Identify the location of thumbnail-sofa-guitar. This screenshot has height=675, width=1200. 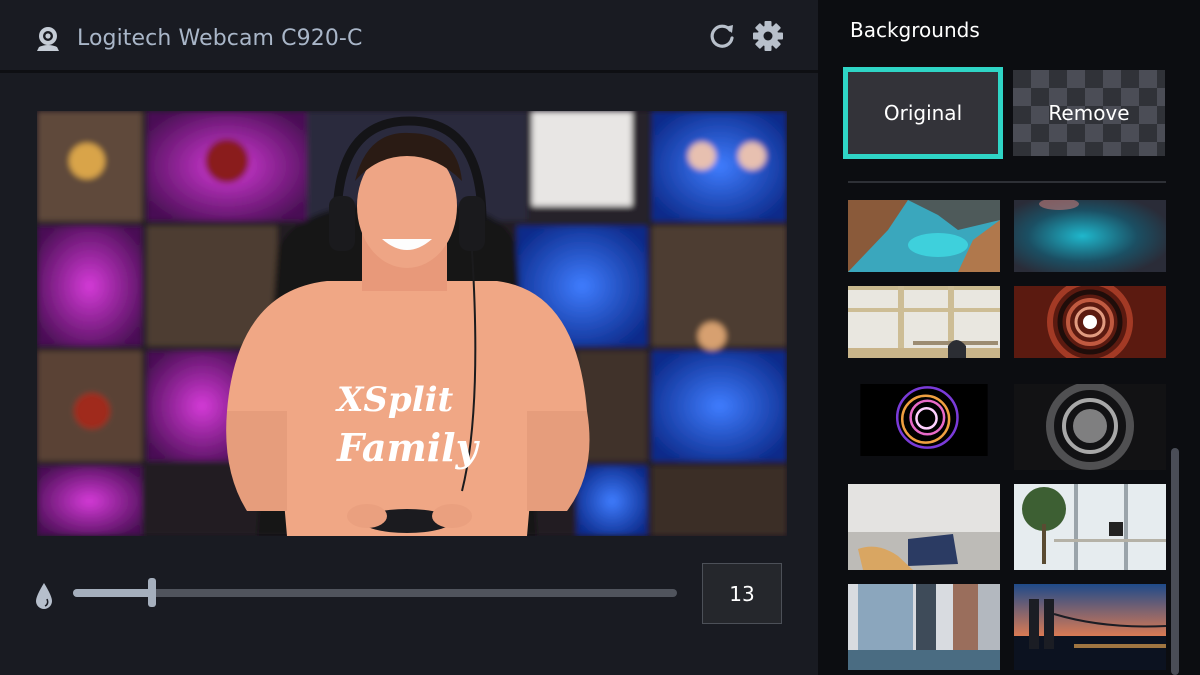
(924, 527).